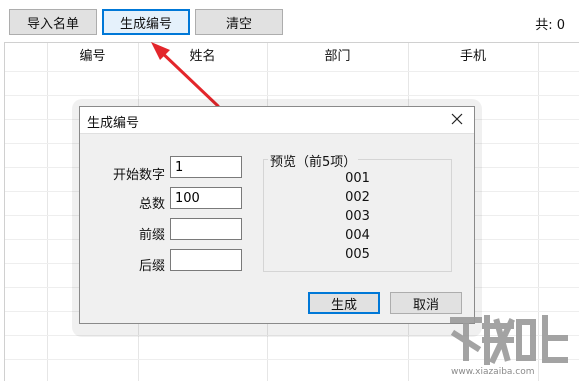 This screenshot has width=579, height=381. Describe the element at coordinates (509, 345) in the screenshot. I see `site-watermark-logo: www.xiazaiba.com` at that location.